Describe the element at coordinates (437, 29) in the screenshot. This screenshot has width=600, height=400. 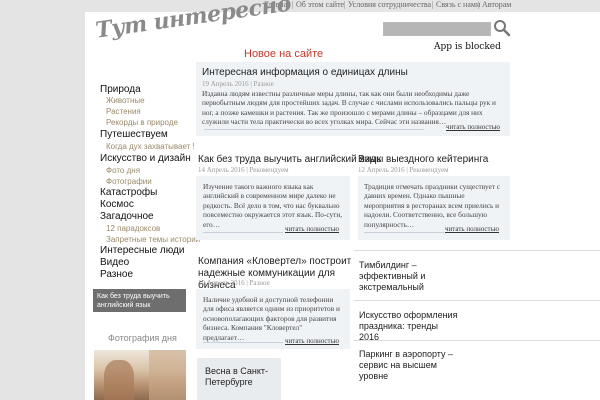
I see `search-input` at that location.